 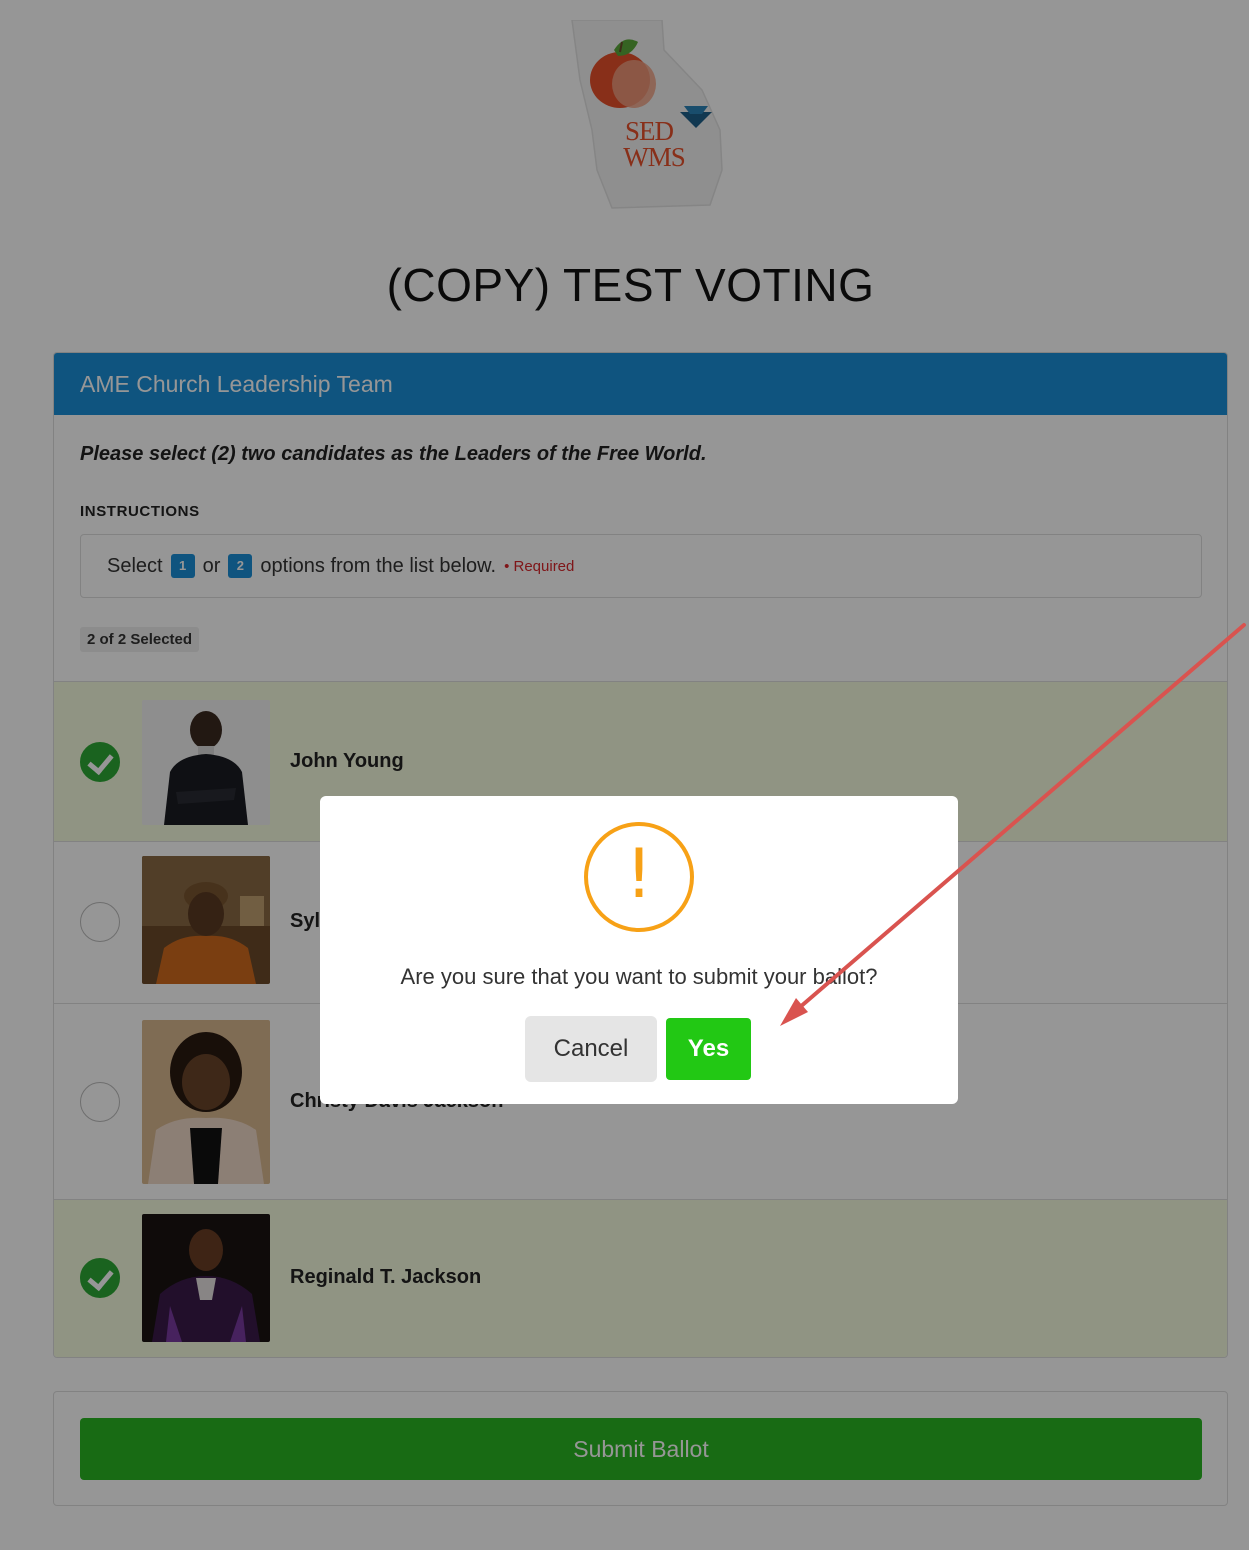 What do you see at coordinates (708, 1049) in the screenshot?
I see `yes-button: Yes` at bounding box center [708, 1049].